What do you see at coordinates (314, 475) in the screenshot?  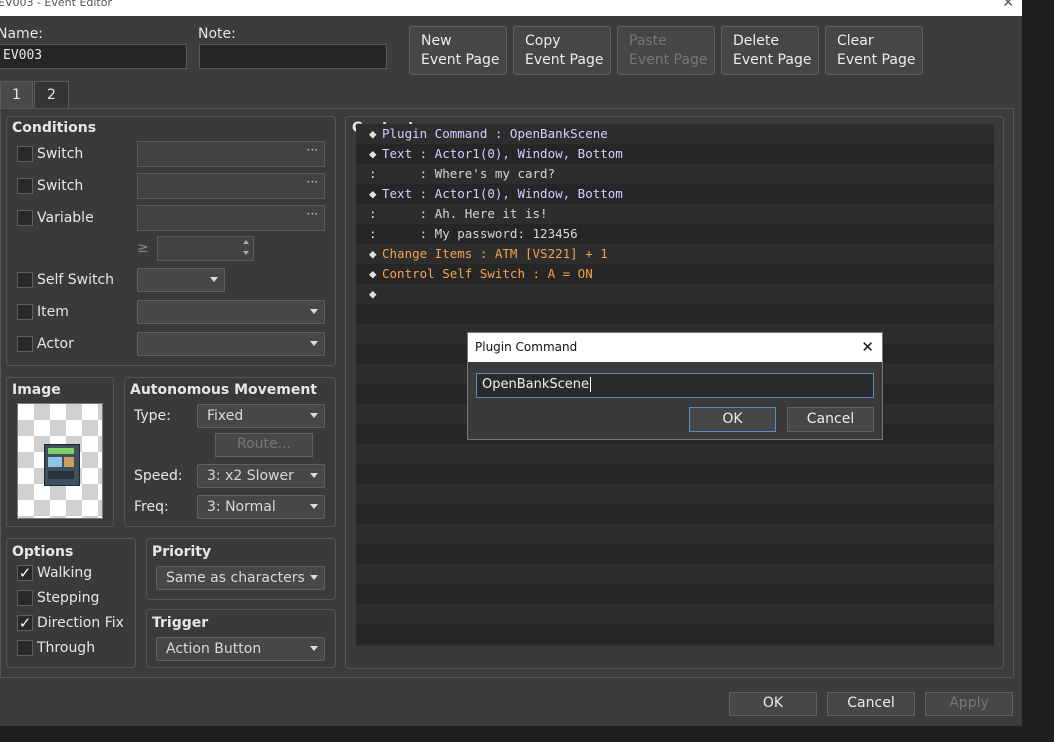 I see `chevron-down-icon` at bounding box center [314, 475].